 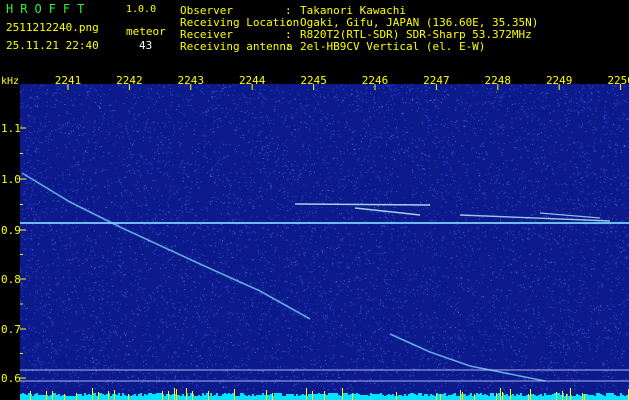 What do you see at coordinates (498, 80) in the screenshot?
I see `x-tick-label: 2248` at bounding box center [498, 80].